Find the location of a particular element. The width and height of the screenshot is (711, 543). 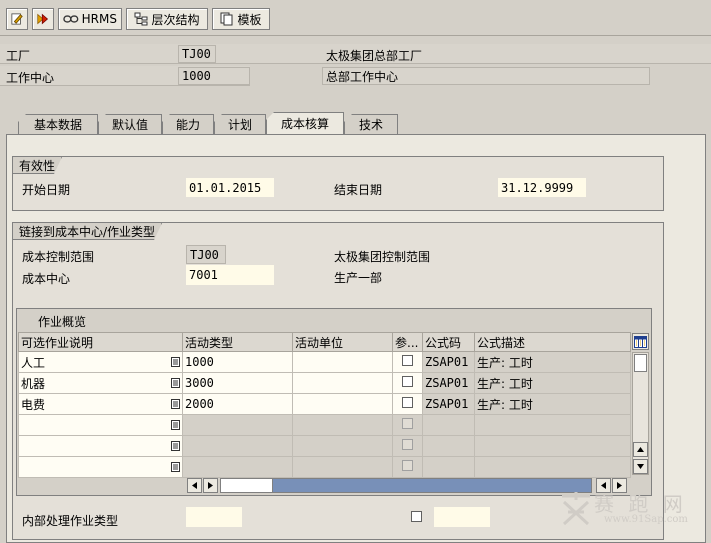

template-copy-icon is located at coordinates (226, 19).